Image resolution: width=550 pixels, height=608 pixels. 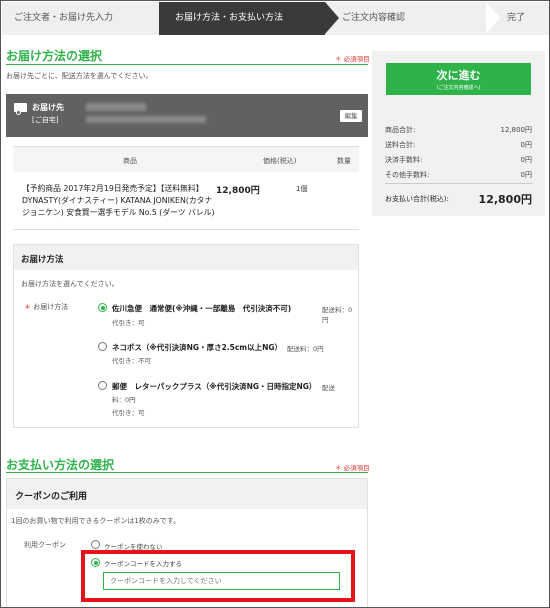 What do you see at coordinates (351, 116) in the screenshot?
I see `edit-destination-button: 編集` at bounding box center [351, 116].